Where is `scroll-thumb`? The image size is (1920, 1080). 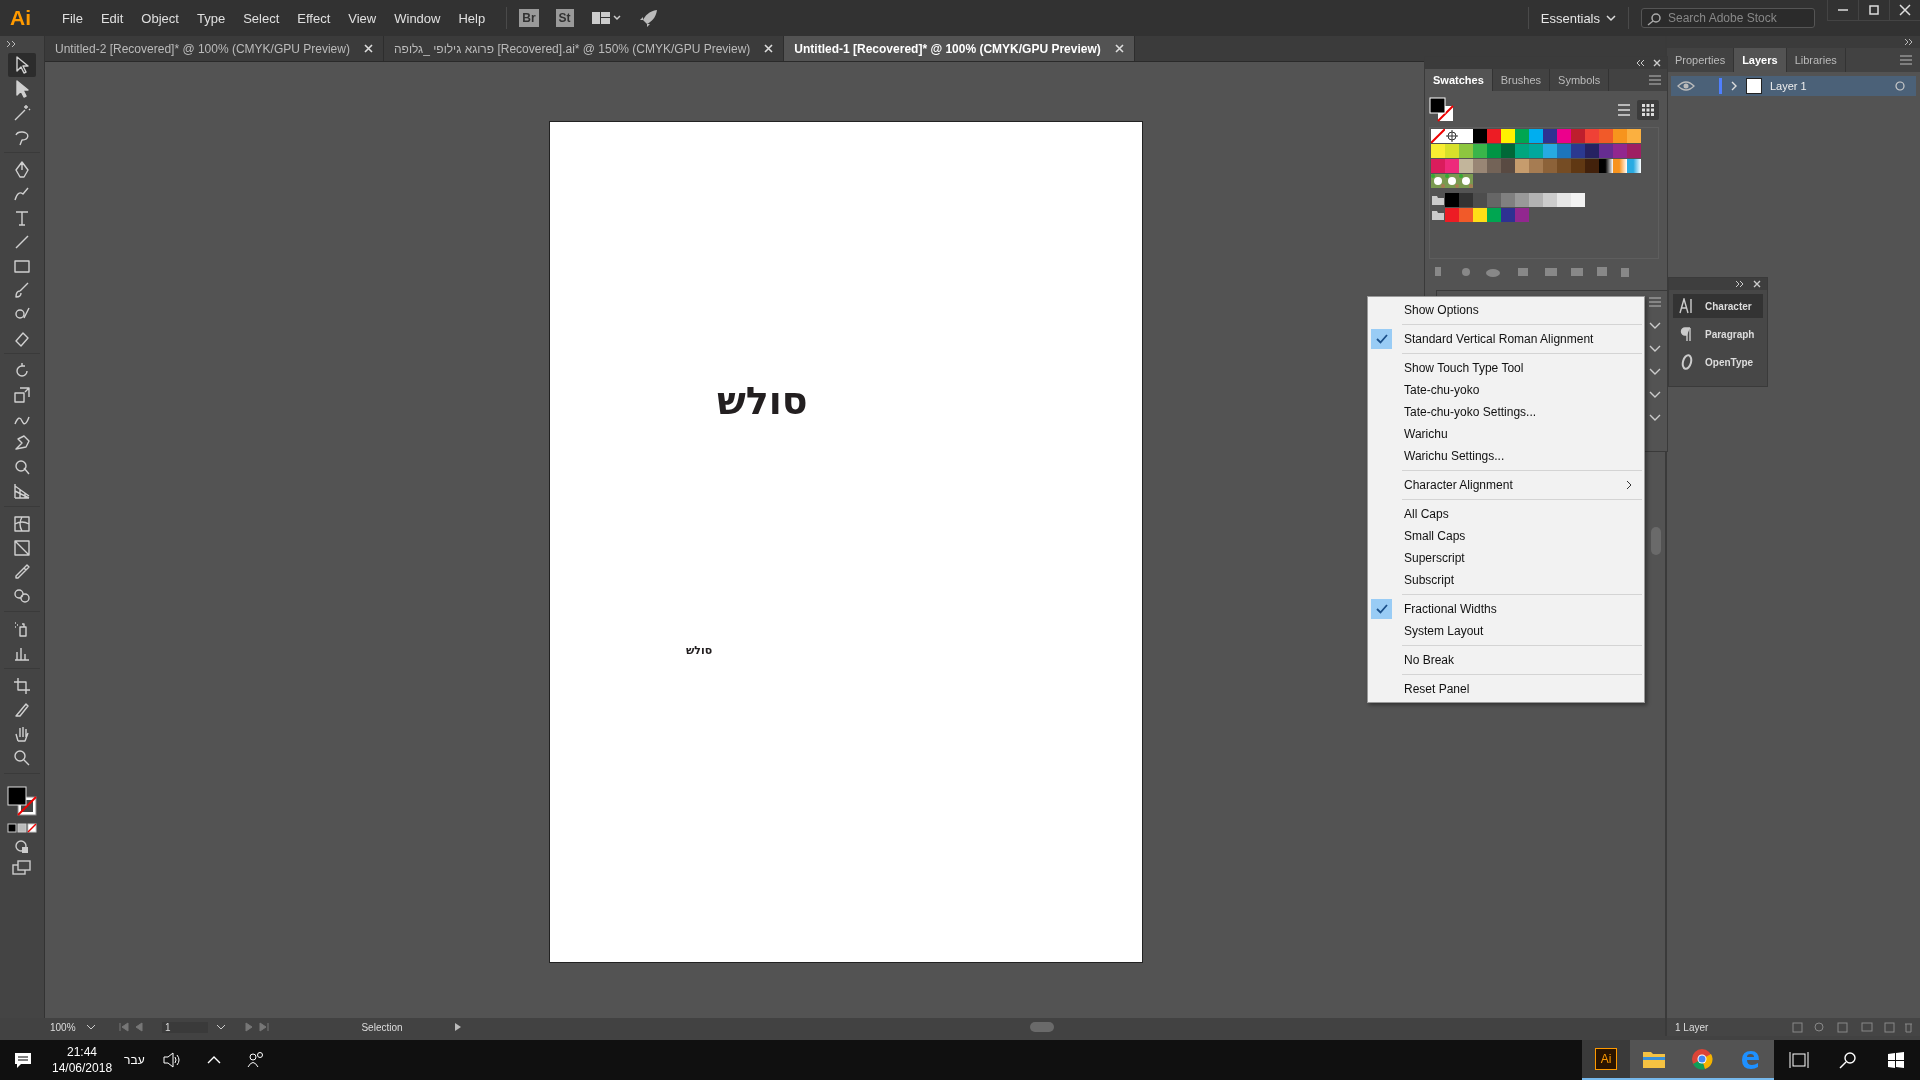 scroll-thumb is located at coordinates (1656, 541).